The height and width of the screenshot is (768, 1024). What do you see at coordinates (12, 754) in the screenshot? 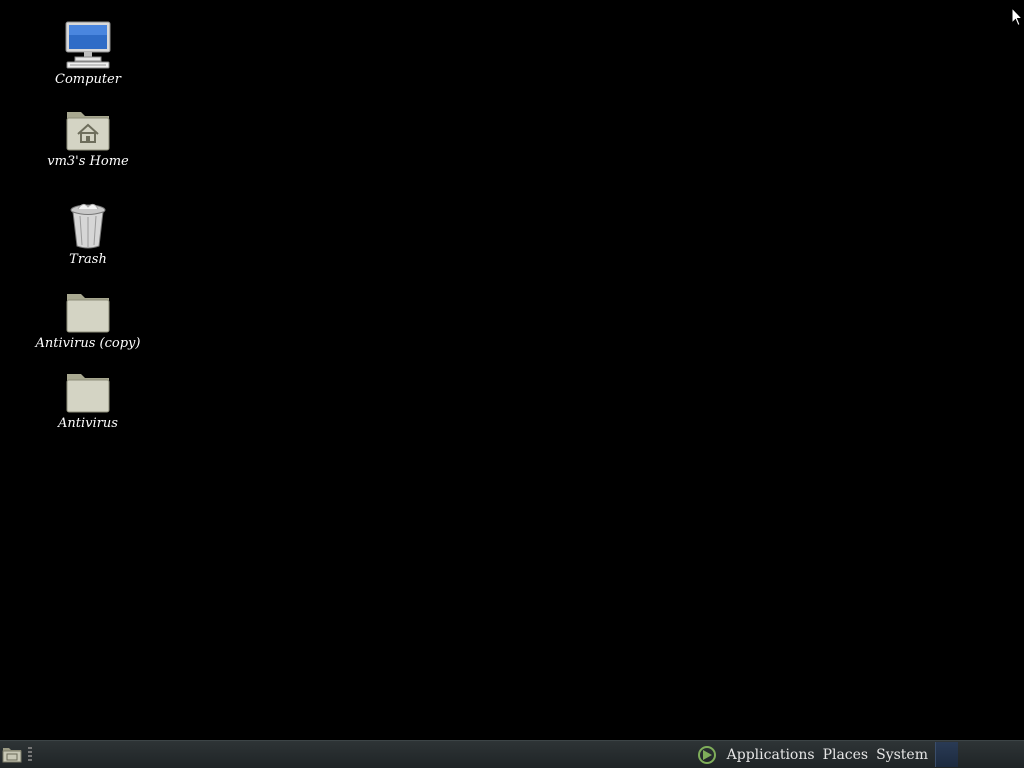
I see `show-desktop-icon` at bounding box center [12, 754].